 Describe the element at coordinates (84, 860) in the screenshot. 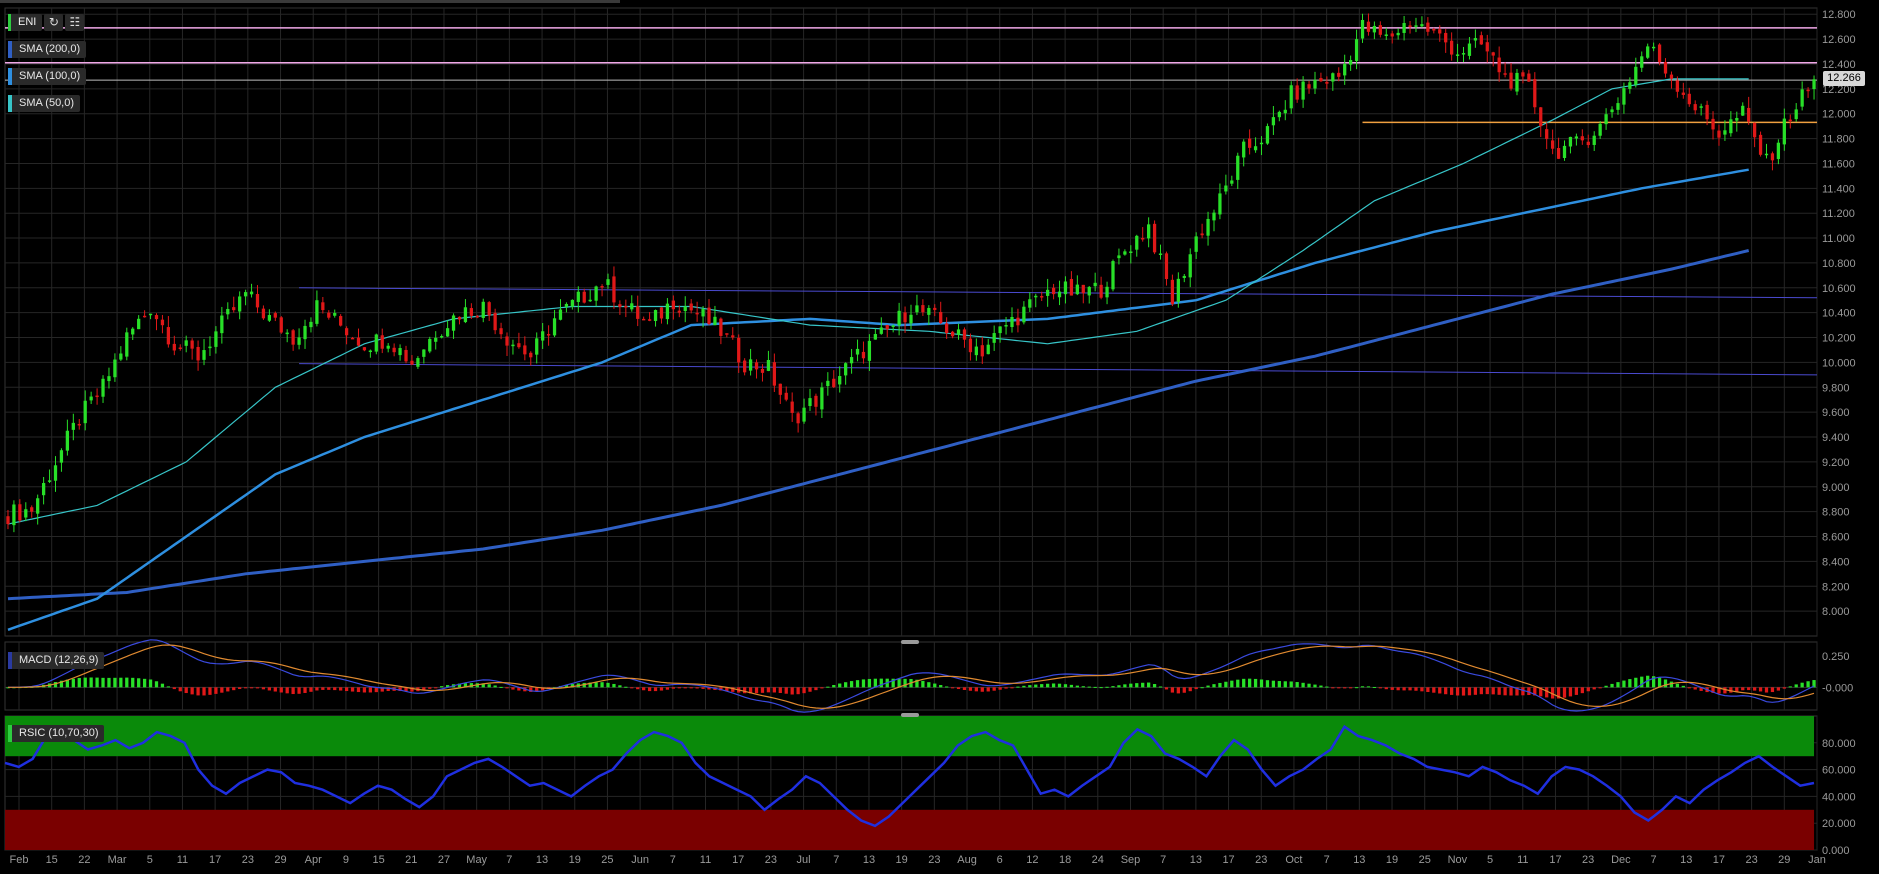

I see `x-tick-label: 22` at that location.